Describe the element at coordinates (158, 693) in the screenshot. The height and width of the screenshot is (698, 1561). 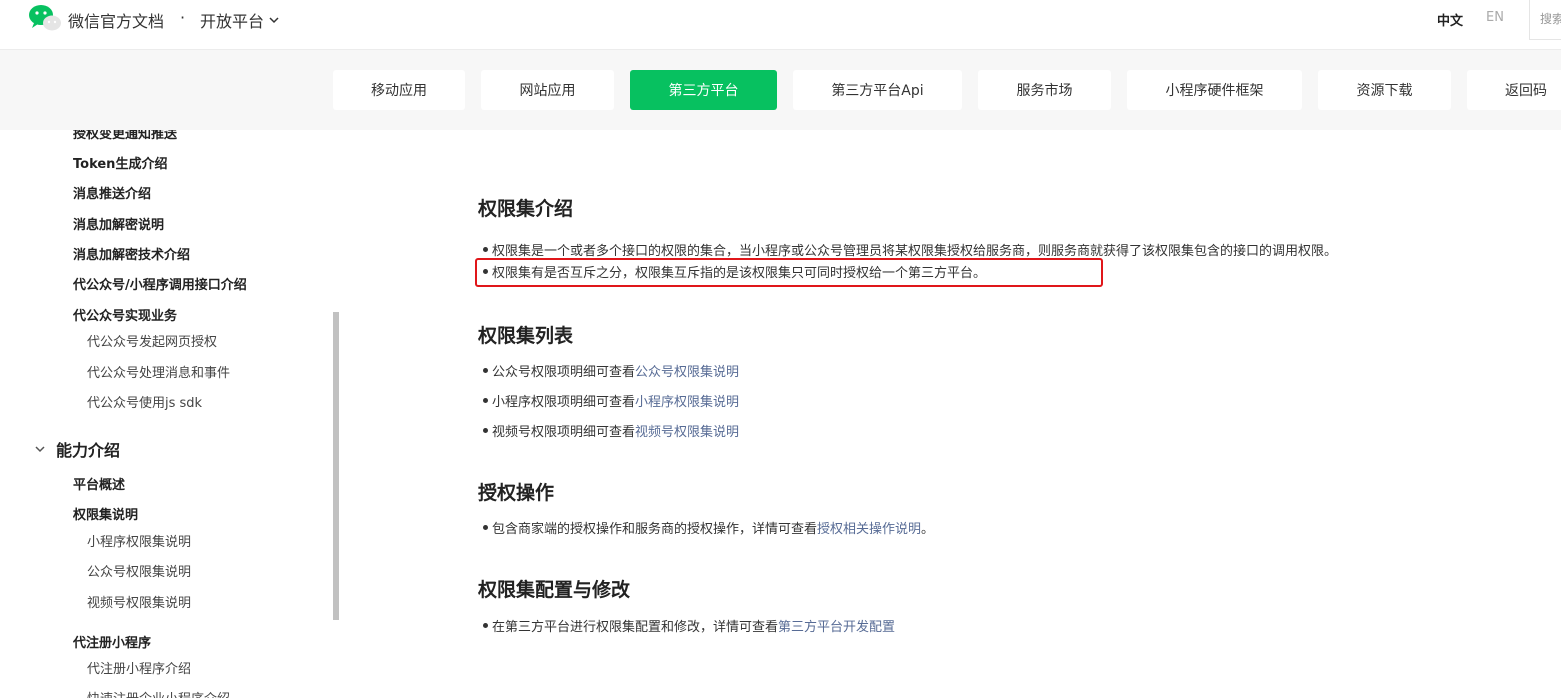
I see `sidebar-item-fast-register: 快速注册企业小程序介绍` at that location.